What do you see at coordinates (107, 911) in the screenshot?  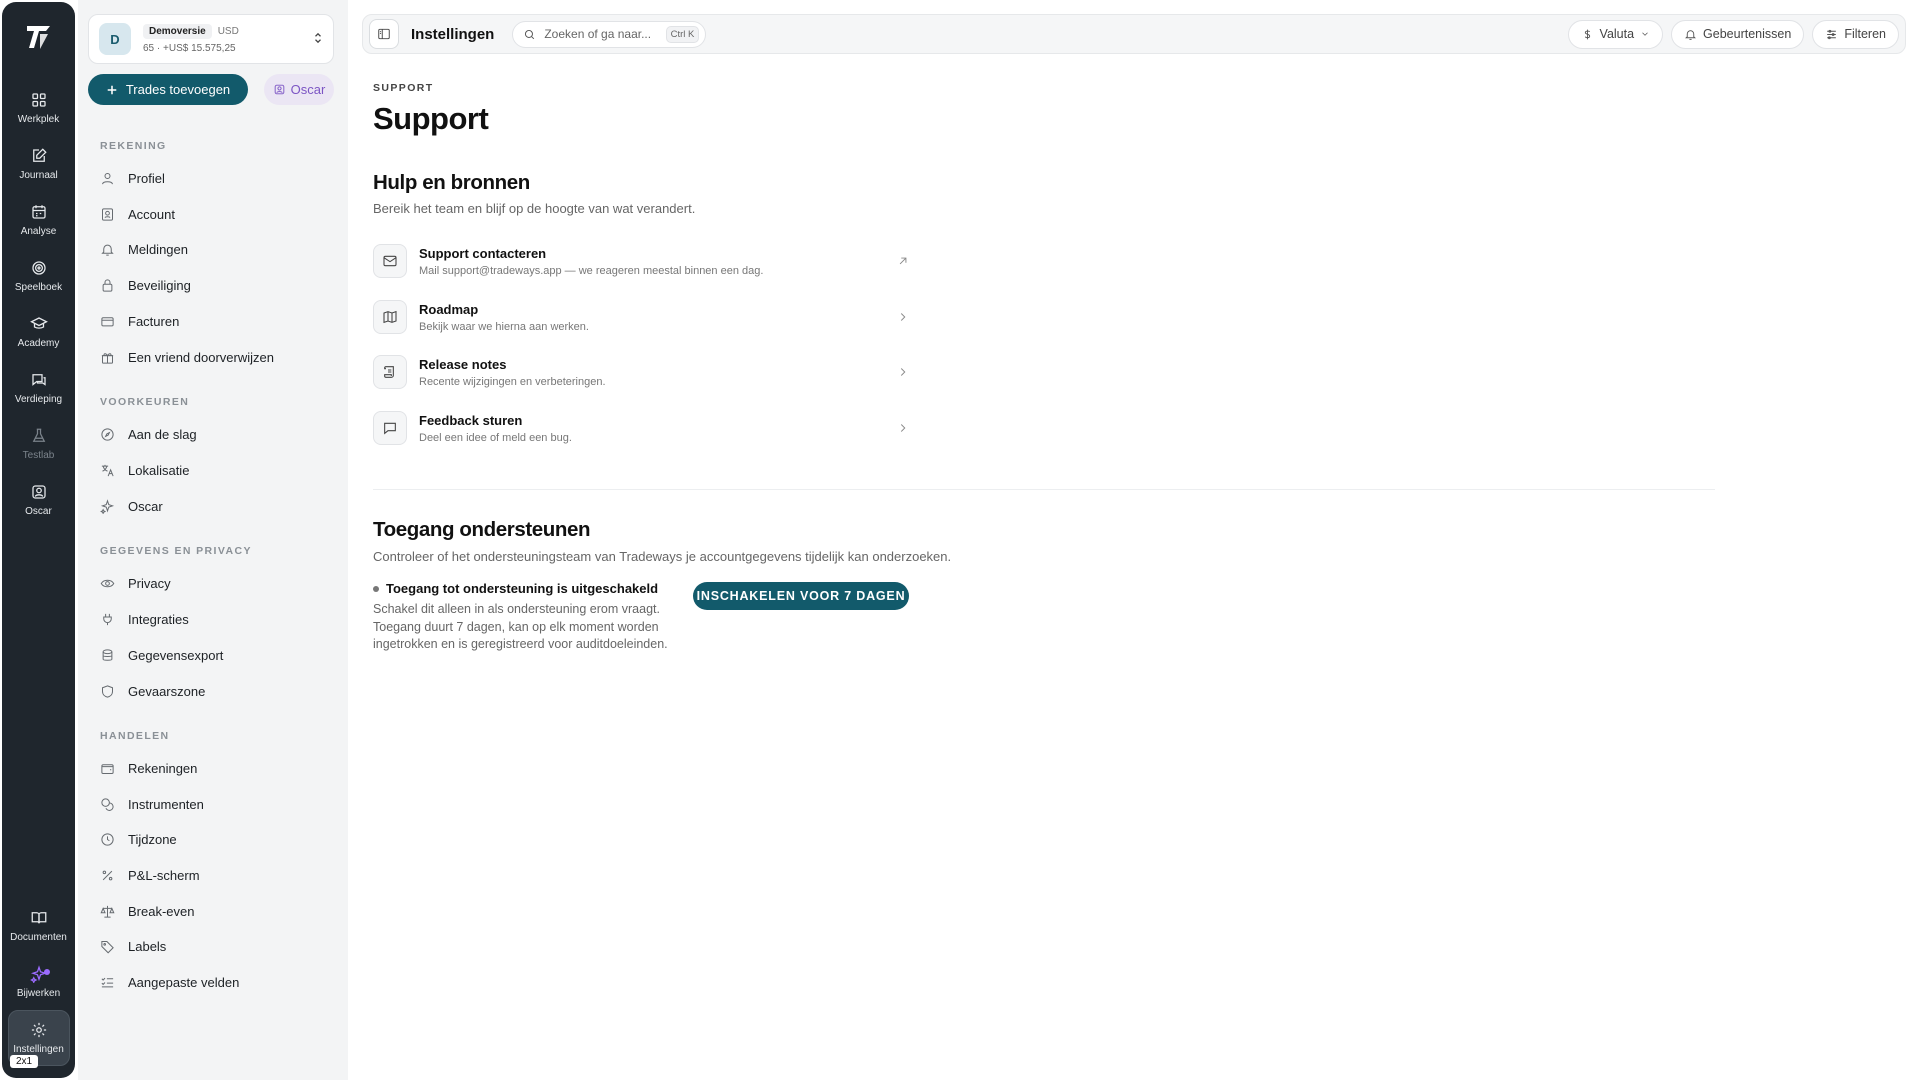 I see `scale-icon` at bounding box center [107, 911].